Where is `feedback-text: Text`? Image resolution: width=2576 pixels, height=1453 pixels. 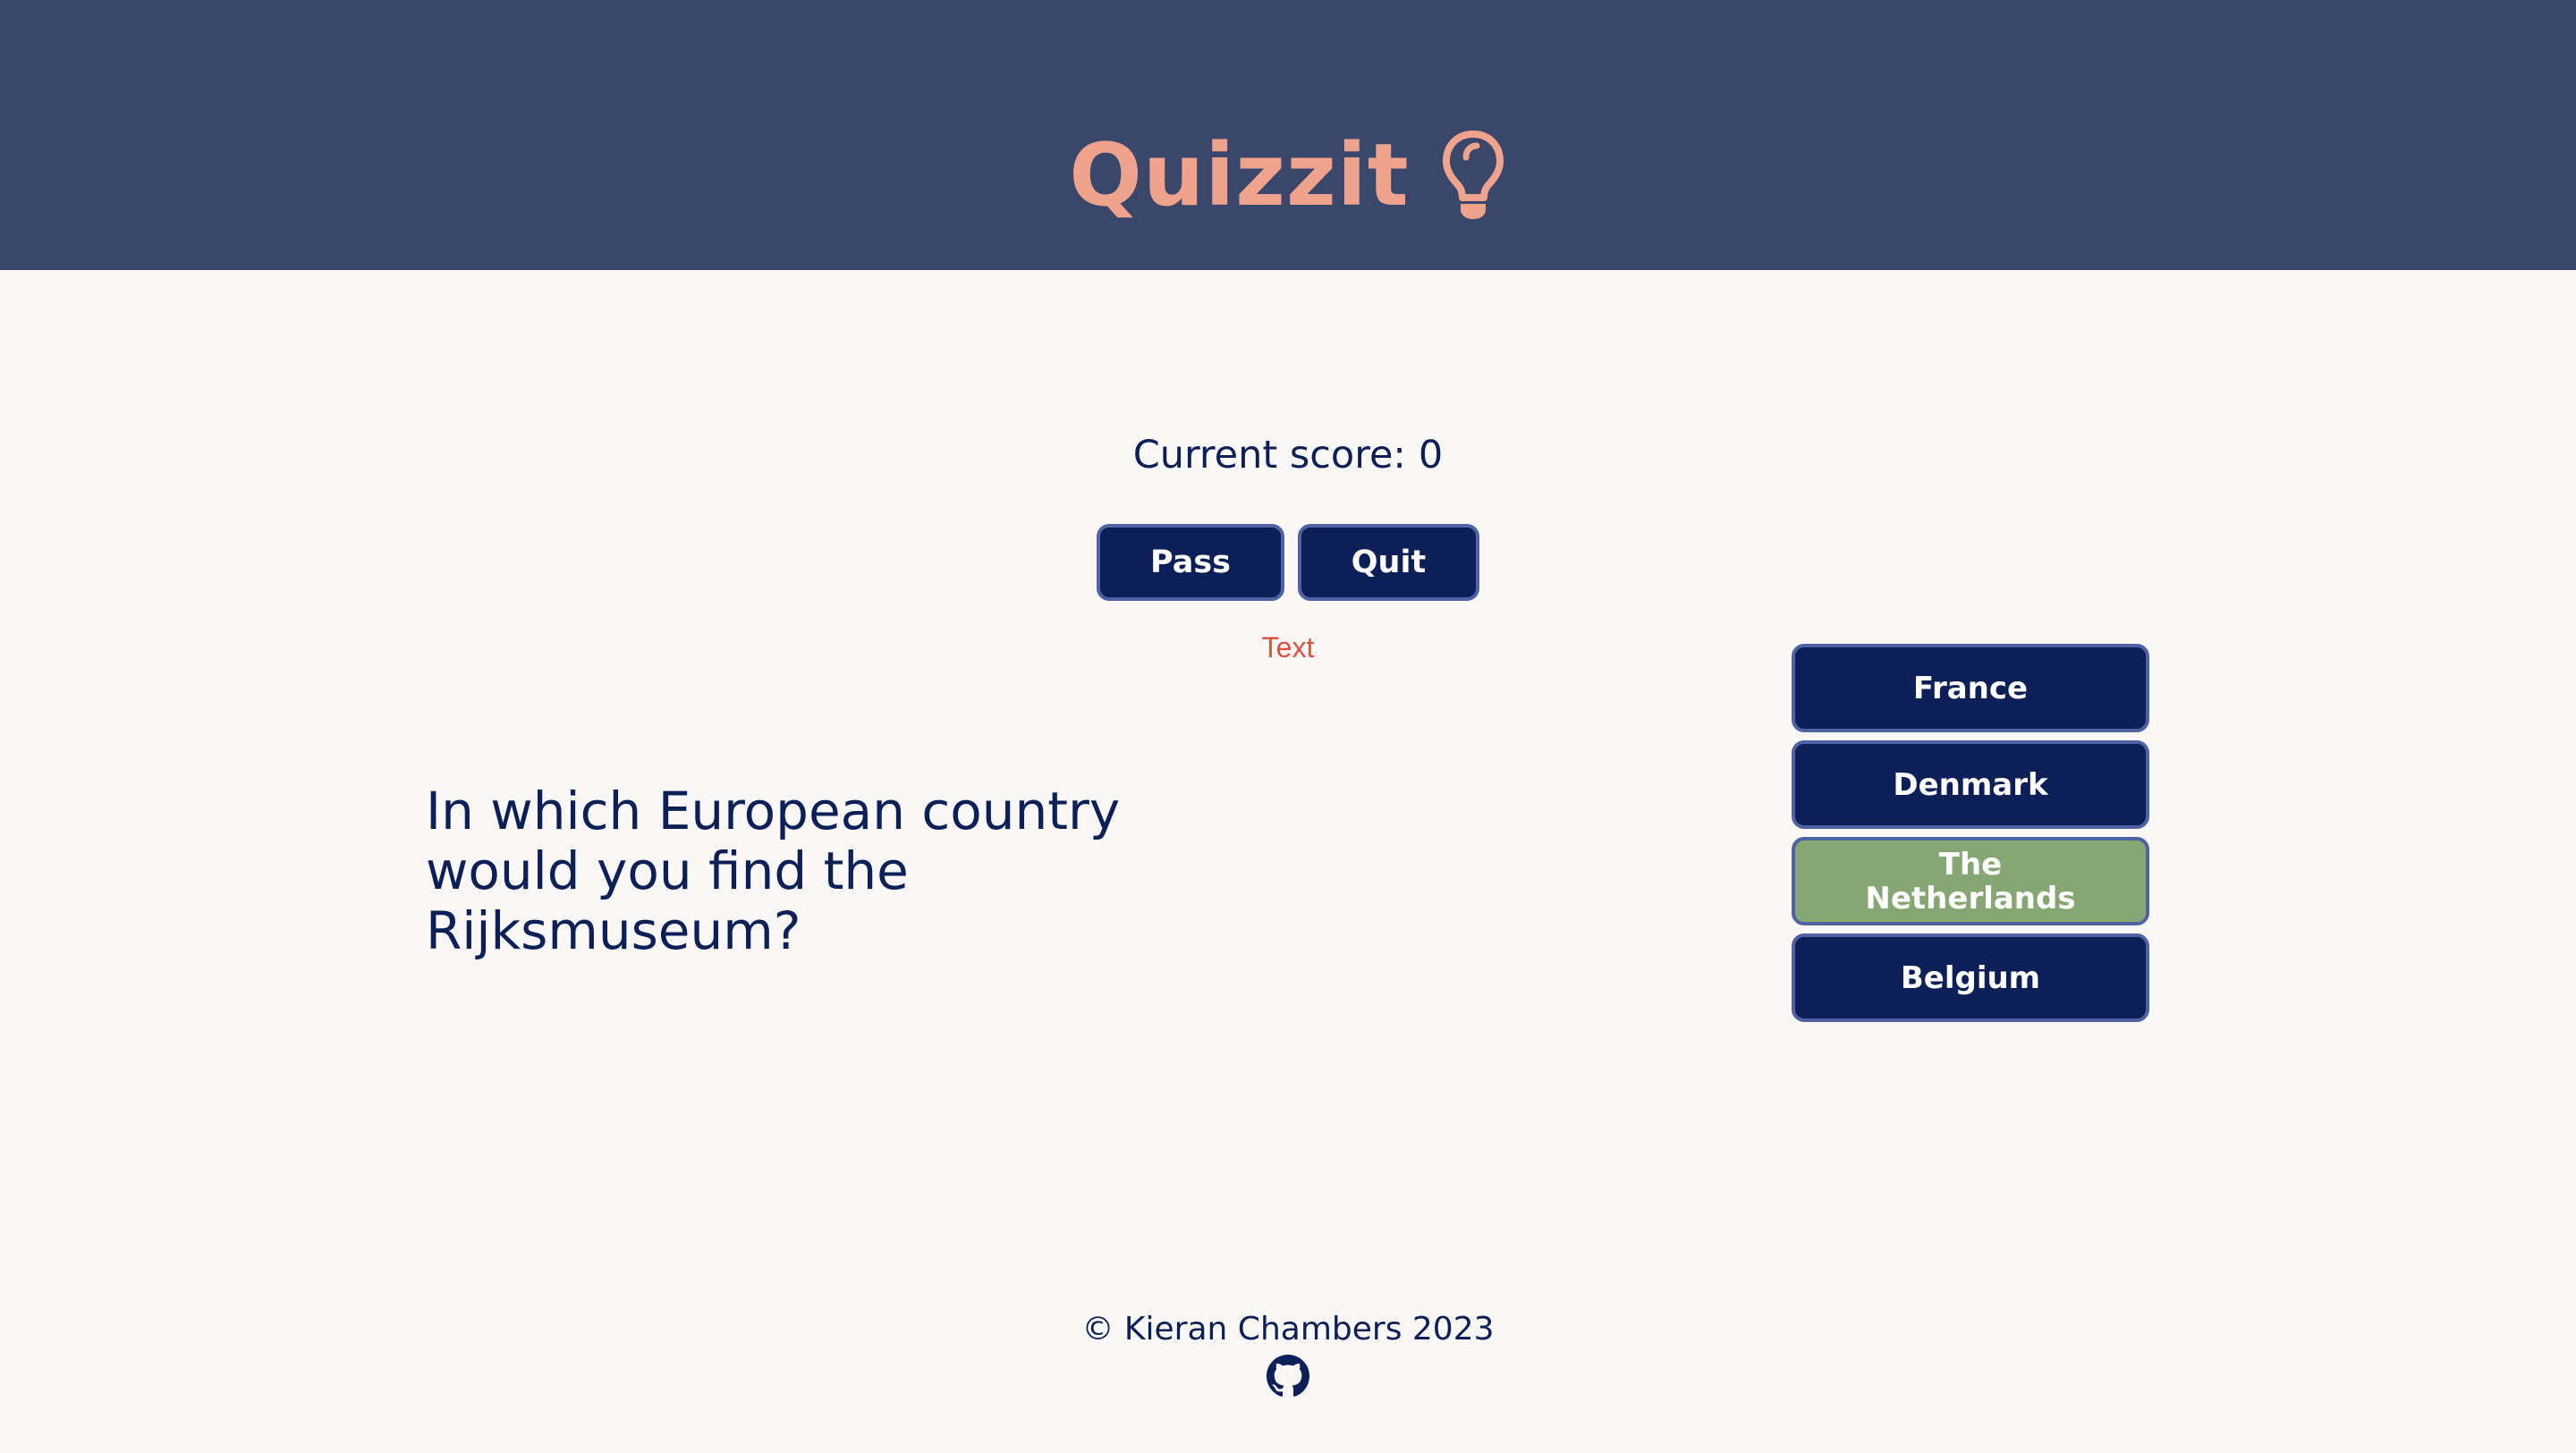
feedback-text: Text is located at coordinates (1288, 647).